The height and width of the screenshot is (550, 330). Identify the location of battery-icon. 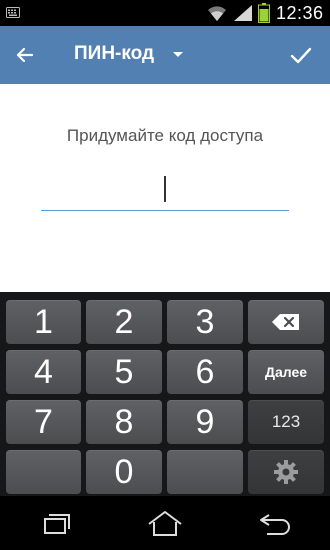
(264, 13).